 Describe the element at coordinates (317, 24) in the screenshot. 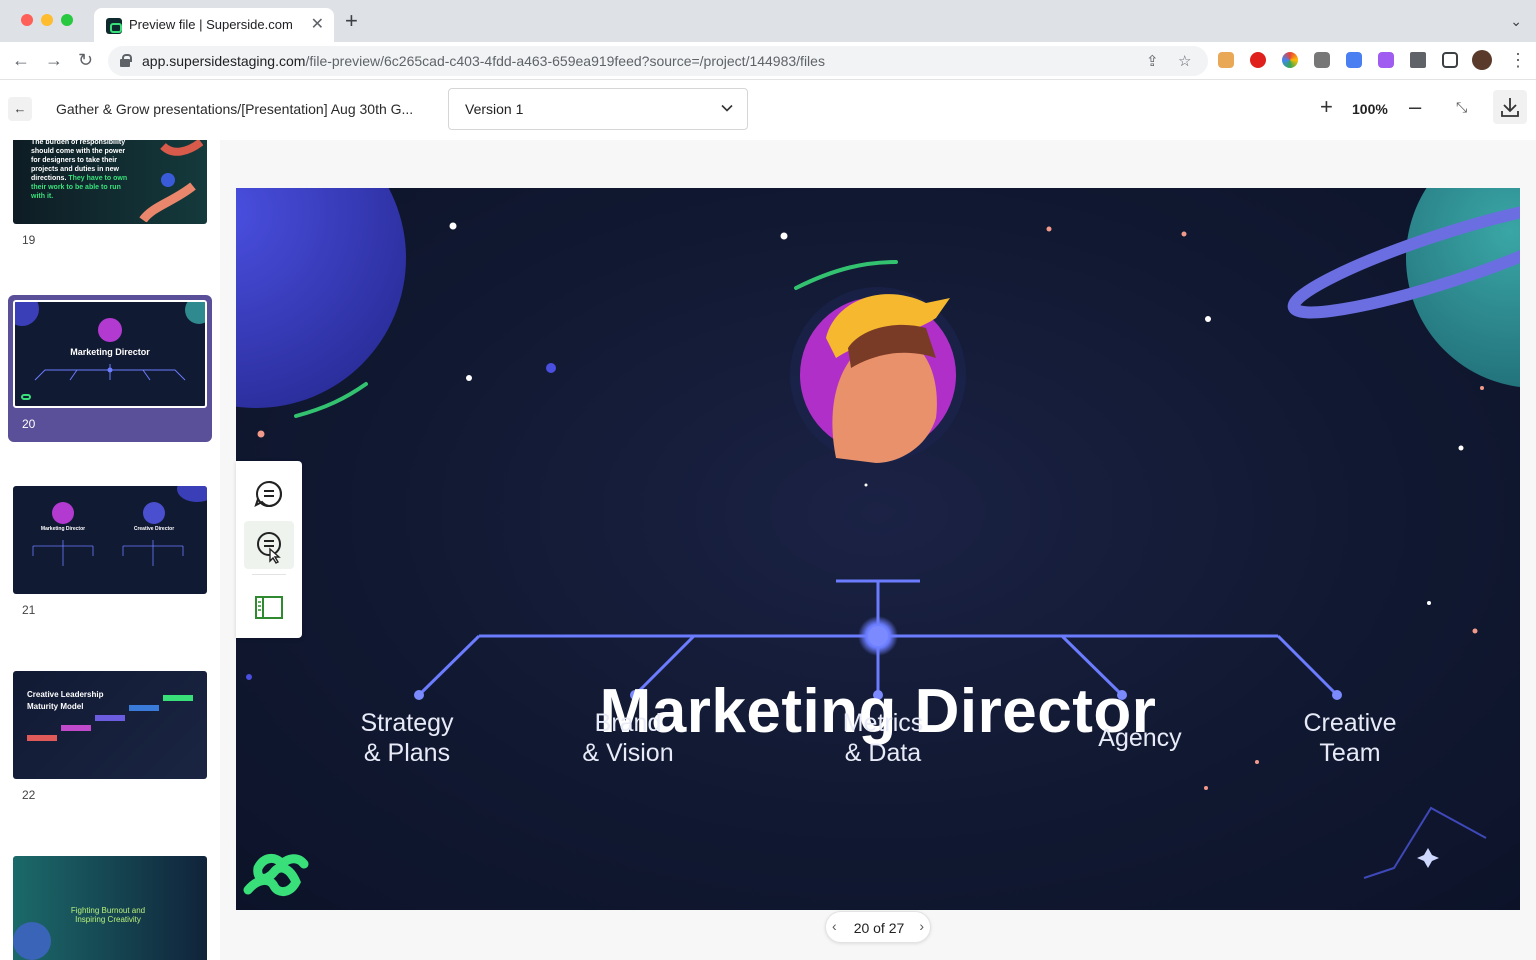

I see `tab-close-icon: ✕` at that location.